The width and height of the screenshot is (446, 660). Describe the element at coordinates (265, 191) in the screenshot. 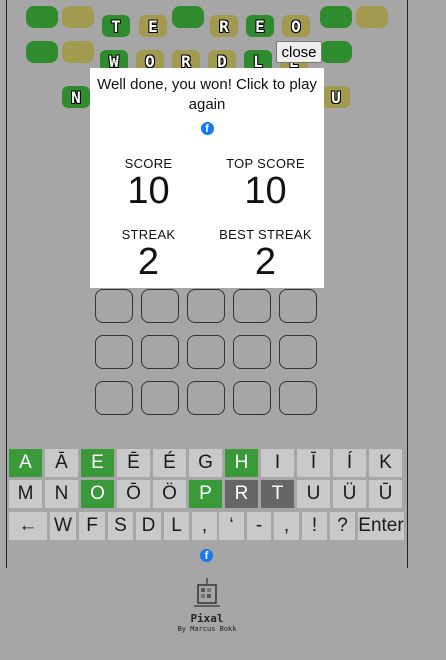

I see `top-score-value: 10` at that location.